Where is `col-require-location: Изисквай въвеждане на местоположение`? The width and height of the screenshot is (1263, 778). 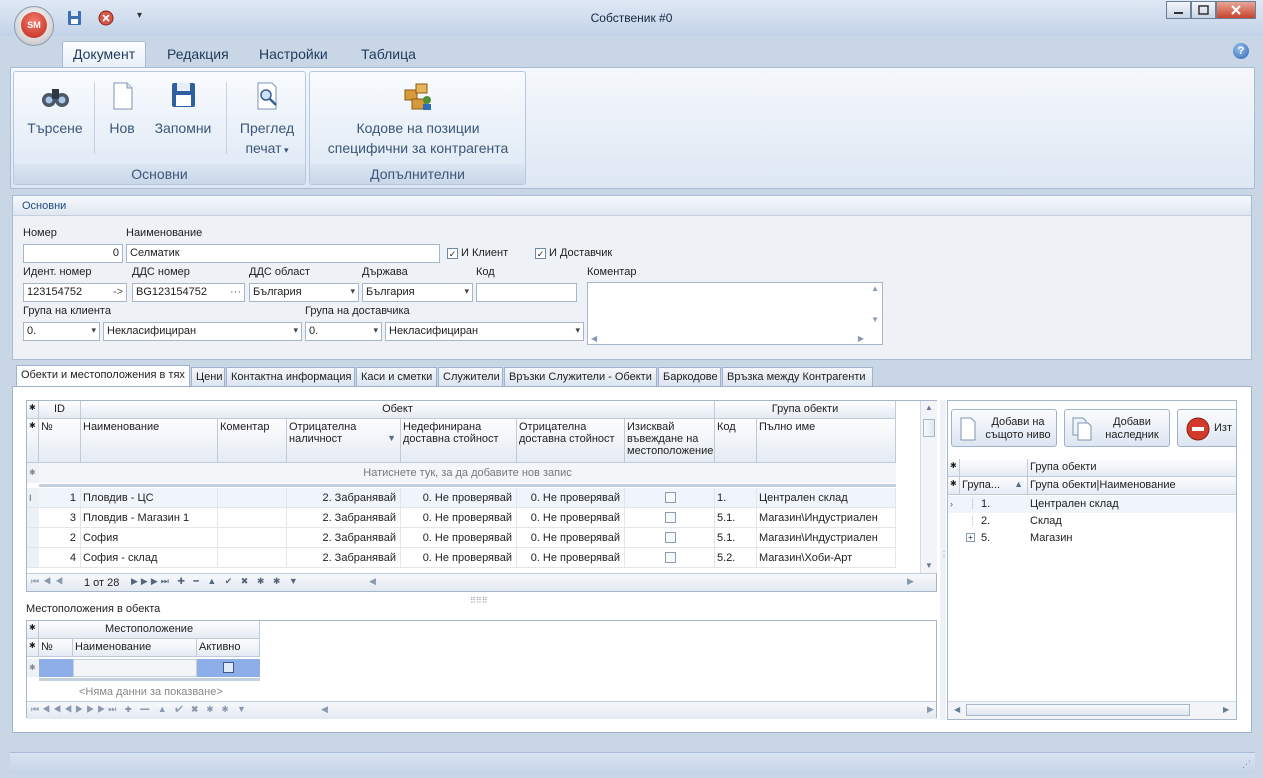
col-require-location: Изисквай въвеждане на местоположение is located at coordinates (670, 441).